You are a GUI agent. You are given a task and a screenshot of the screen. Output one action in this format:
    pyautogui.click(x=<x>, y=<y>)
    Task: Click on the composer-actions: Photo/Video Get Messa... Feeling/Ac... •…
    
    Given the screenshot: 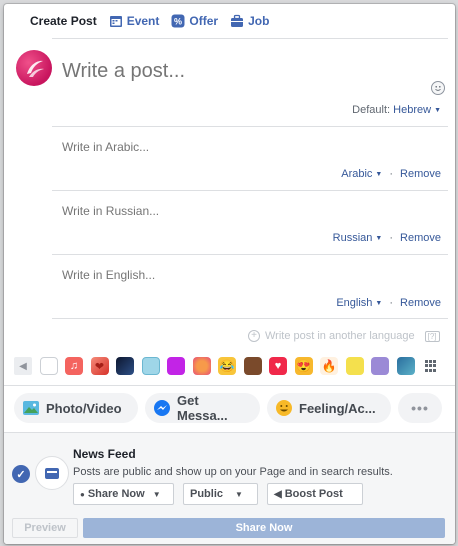 What is the action you would take?
    pyautogui.click(x=231, y=408)
    